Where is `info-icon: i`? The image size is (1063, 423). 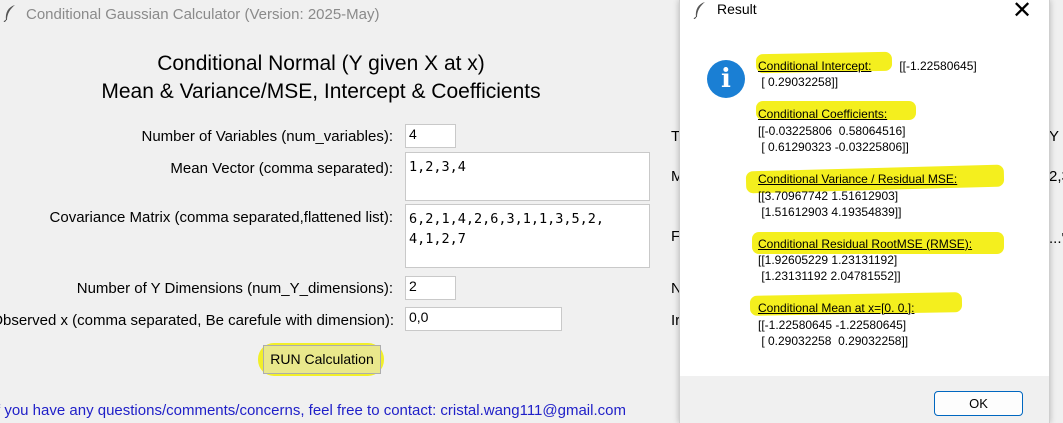 info-icon: i is located at coordinates (726, 79).